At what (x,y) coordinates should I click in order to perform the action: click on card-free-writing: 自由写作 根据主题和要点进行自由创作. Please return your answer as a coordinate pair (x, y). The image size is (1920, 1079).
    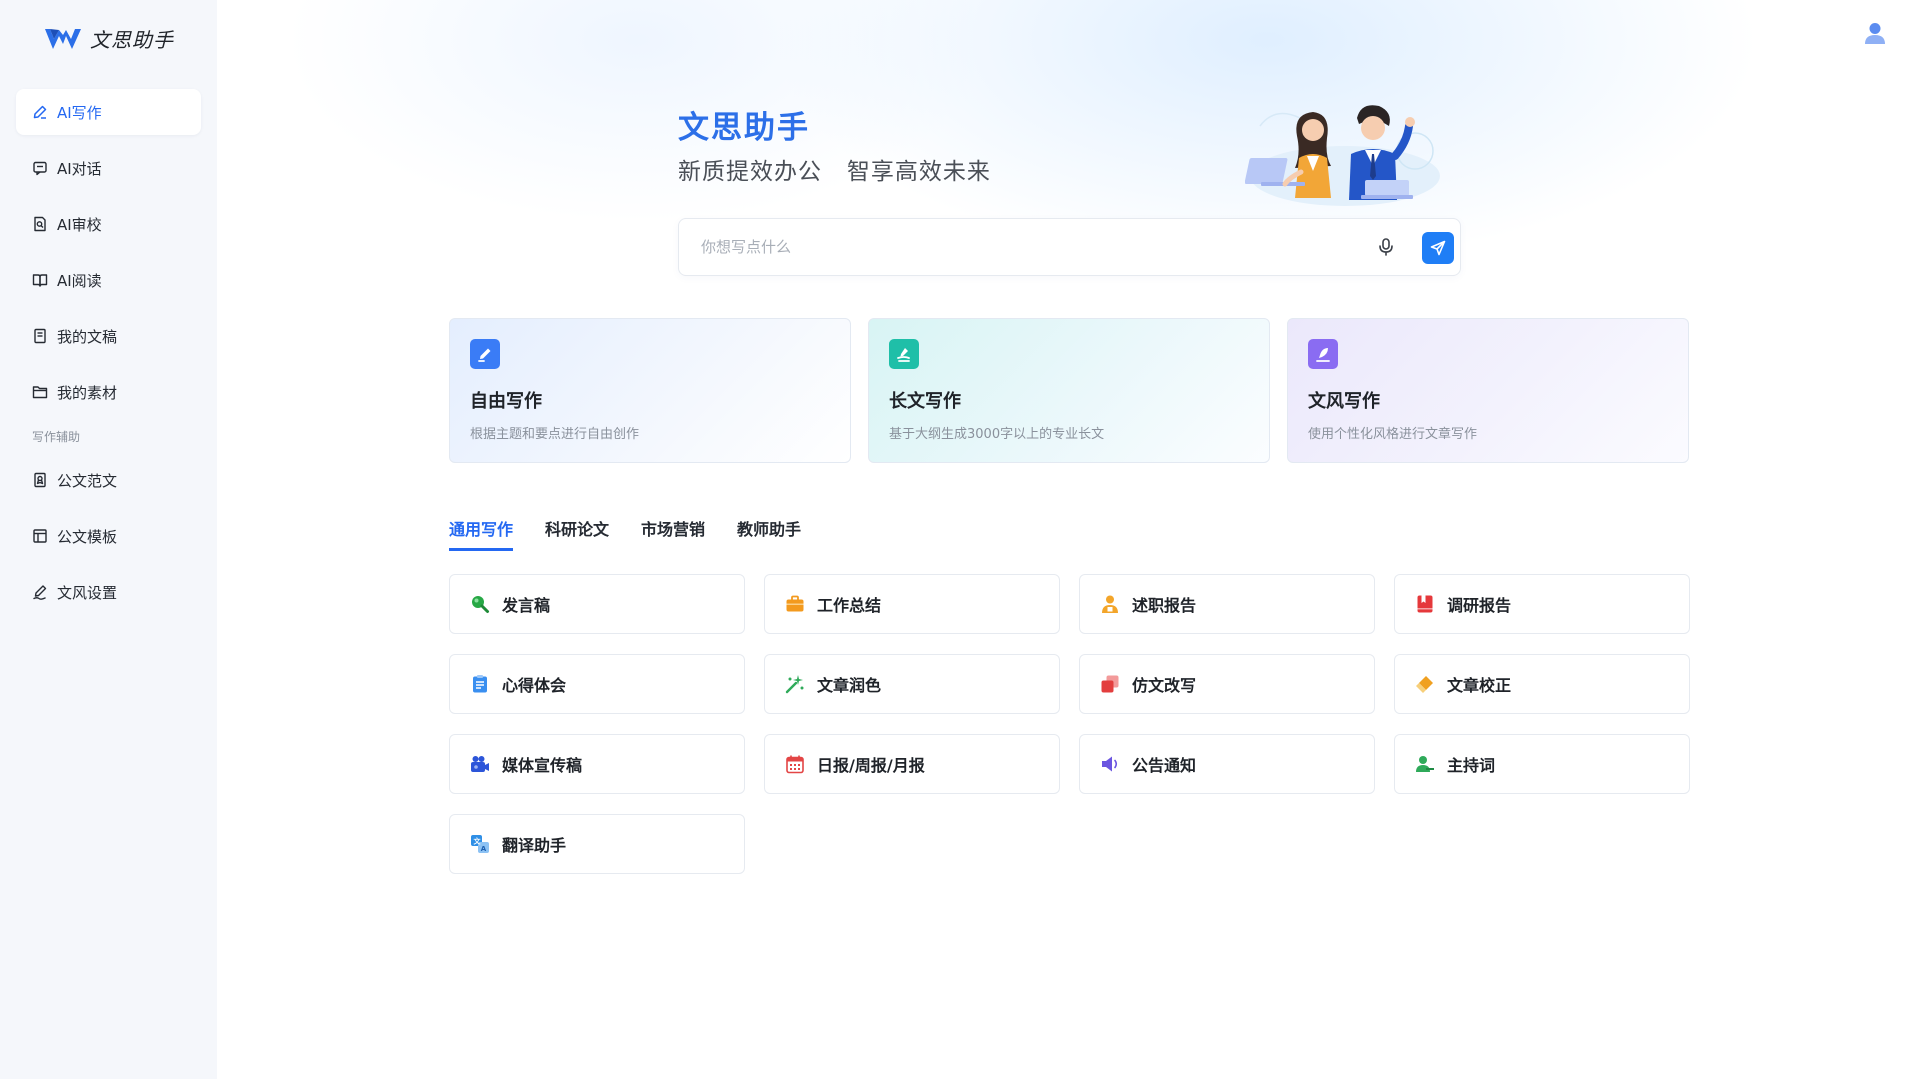
    Looking at the image, I should click on (650, 390).